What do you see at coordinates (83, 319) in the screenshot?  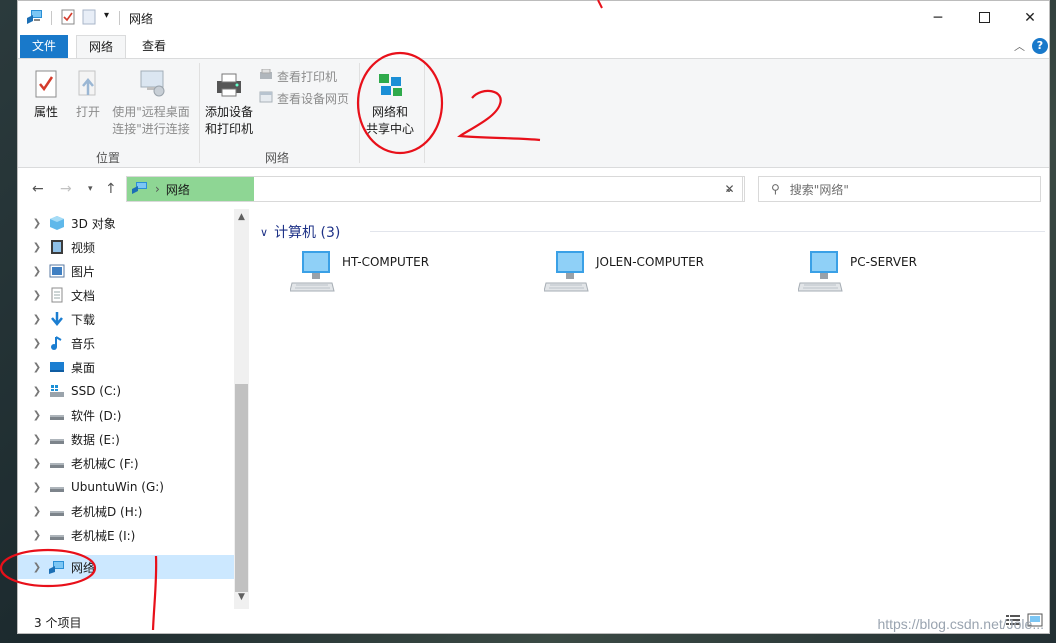 I see `nav-item-label: 下载` at bounding box center [83, 319].